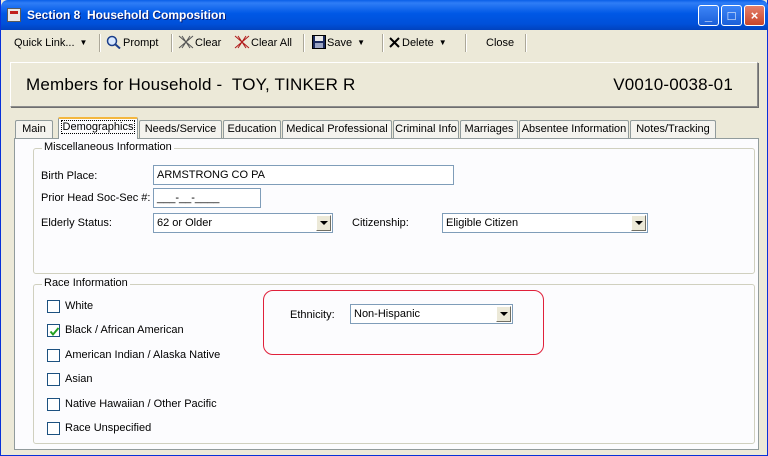 The width and height of the screenshot is (768, 456). Describe the element at coordinates (380, 223) in the screenshot. I see `citizenship-label: Citizenship:` at that location.